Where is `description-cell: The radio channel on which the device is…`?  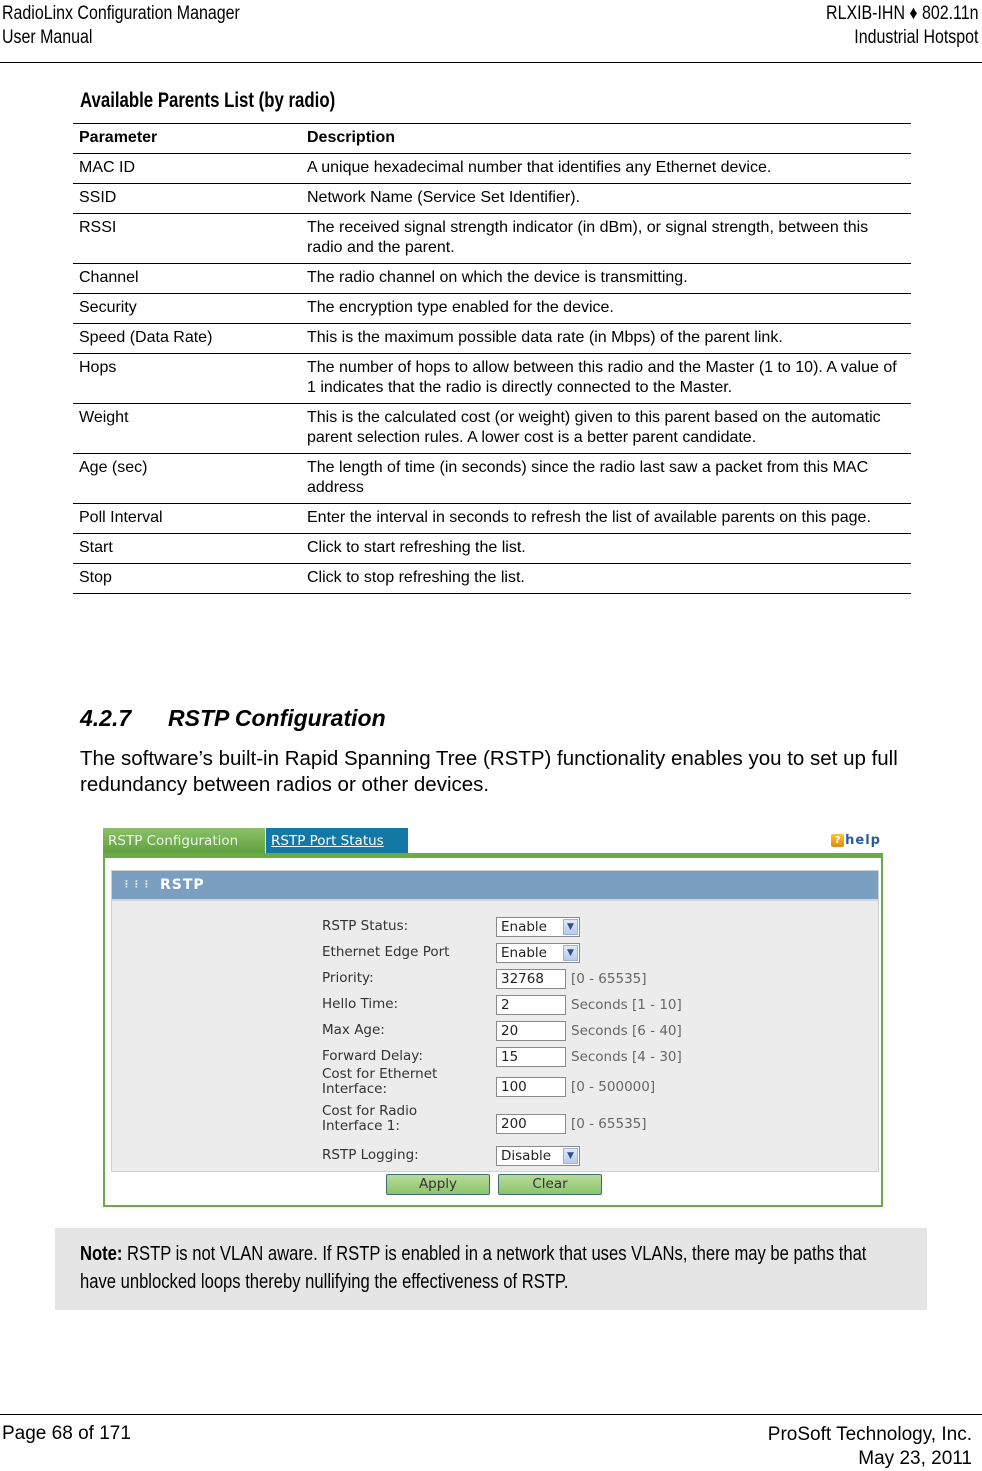
description-cell: The radio channel on which the device is… is located at coordinates (497, 277).